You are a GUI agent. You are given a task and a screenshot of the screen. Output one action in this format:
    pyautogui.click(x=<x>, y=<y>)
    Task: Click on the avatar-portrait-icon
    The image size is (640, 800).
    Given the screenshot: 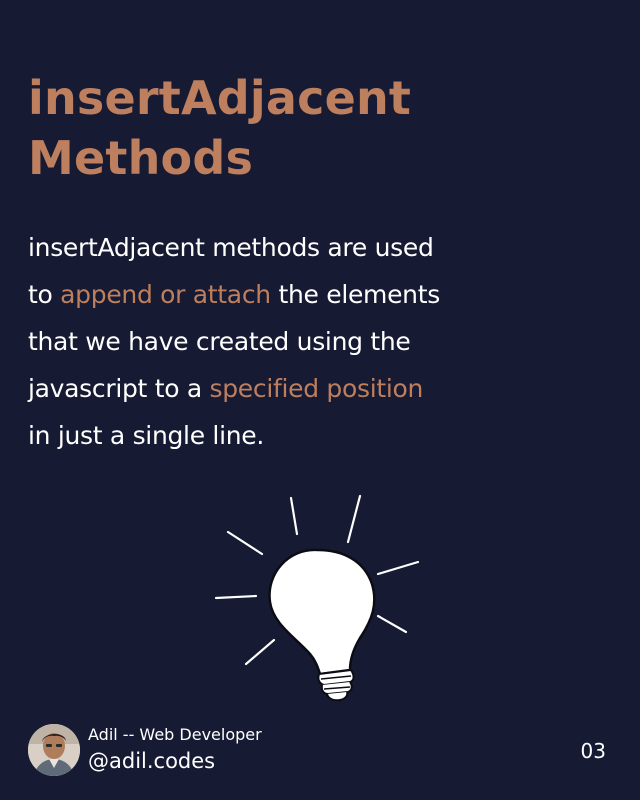 What is the action you would take?
    pyautogui.click(x=54, y=750)
    